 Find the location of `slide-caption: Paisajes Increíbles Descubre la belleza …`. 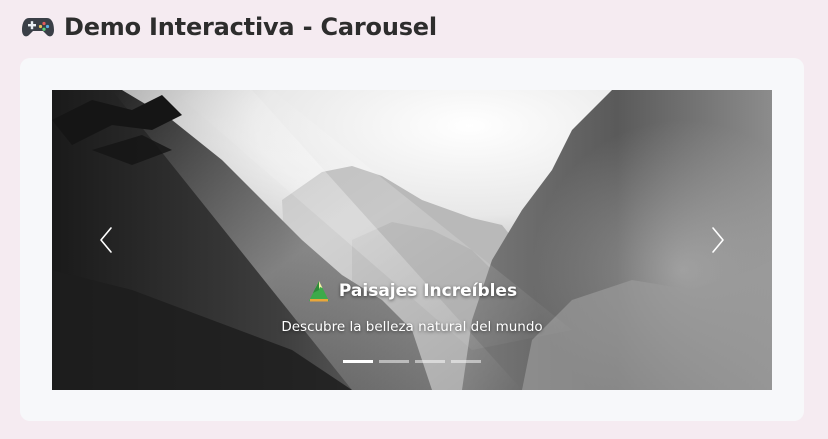

slide-caption: Paisajes Increíbles Descubre la belleza … is located at coordinates (412, 306).